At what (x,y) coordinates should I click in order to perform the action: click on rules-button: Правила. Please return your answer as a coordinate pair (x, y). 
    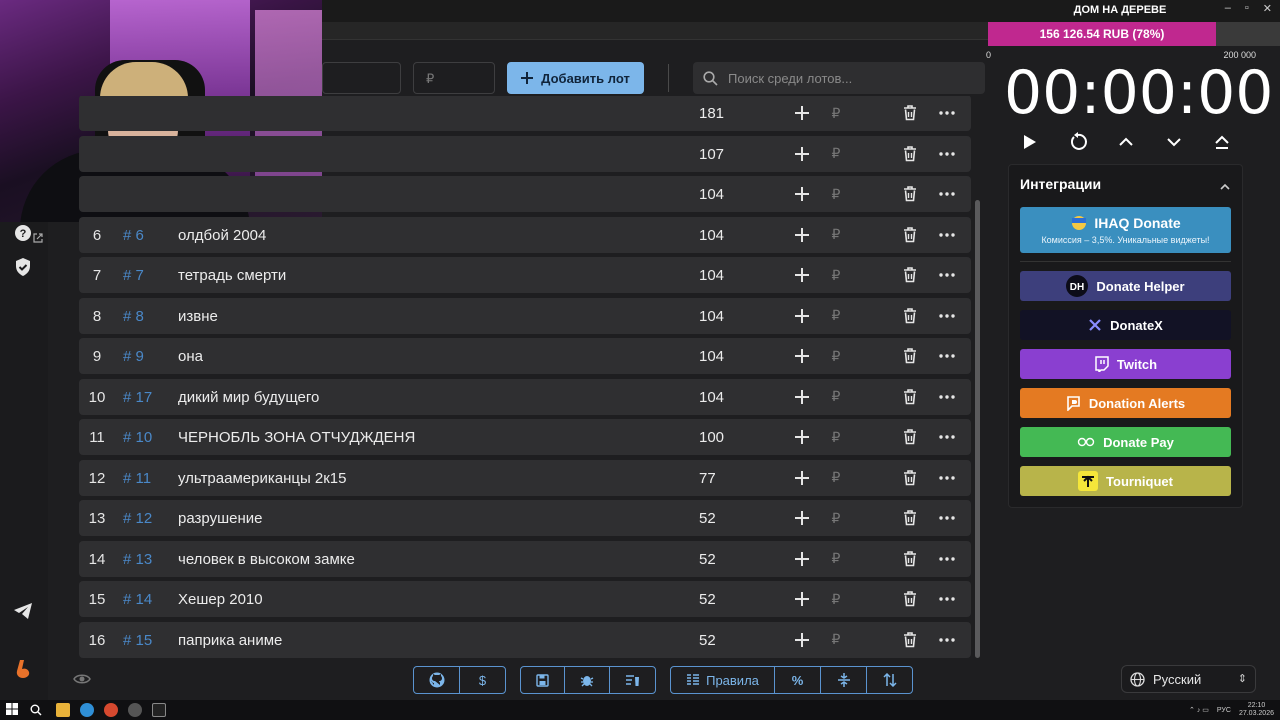
    Looking at the image, I should click on (723, 680).